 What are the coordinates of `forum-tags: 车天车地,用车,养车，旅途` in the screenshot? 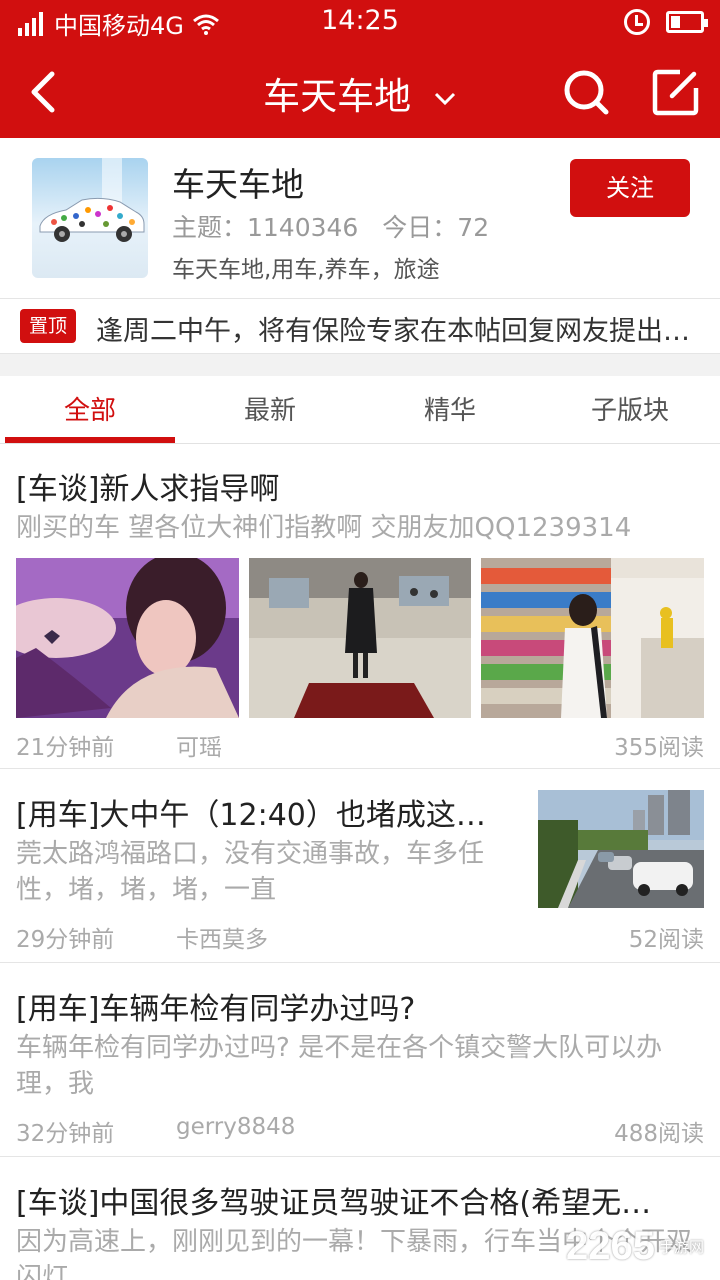 It's located at (306, 270).